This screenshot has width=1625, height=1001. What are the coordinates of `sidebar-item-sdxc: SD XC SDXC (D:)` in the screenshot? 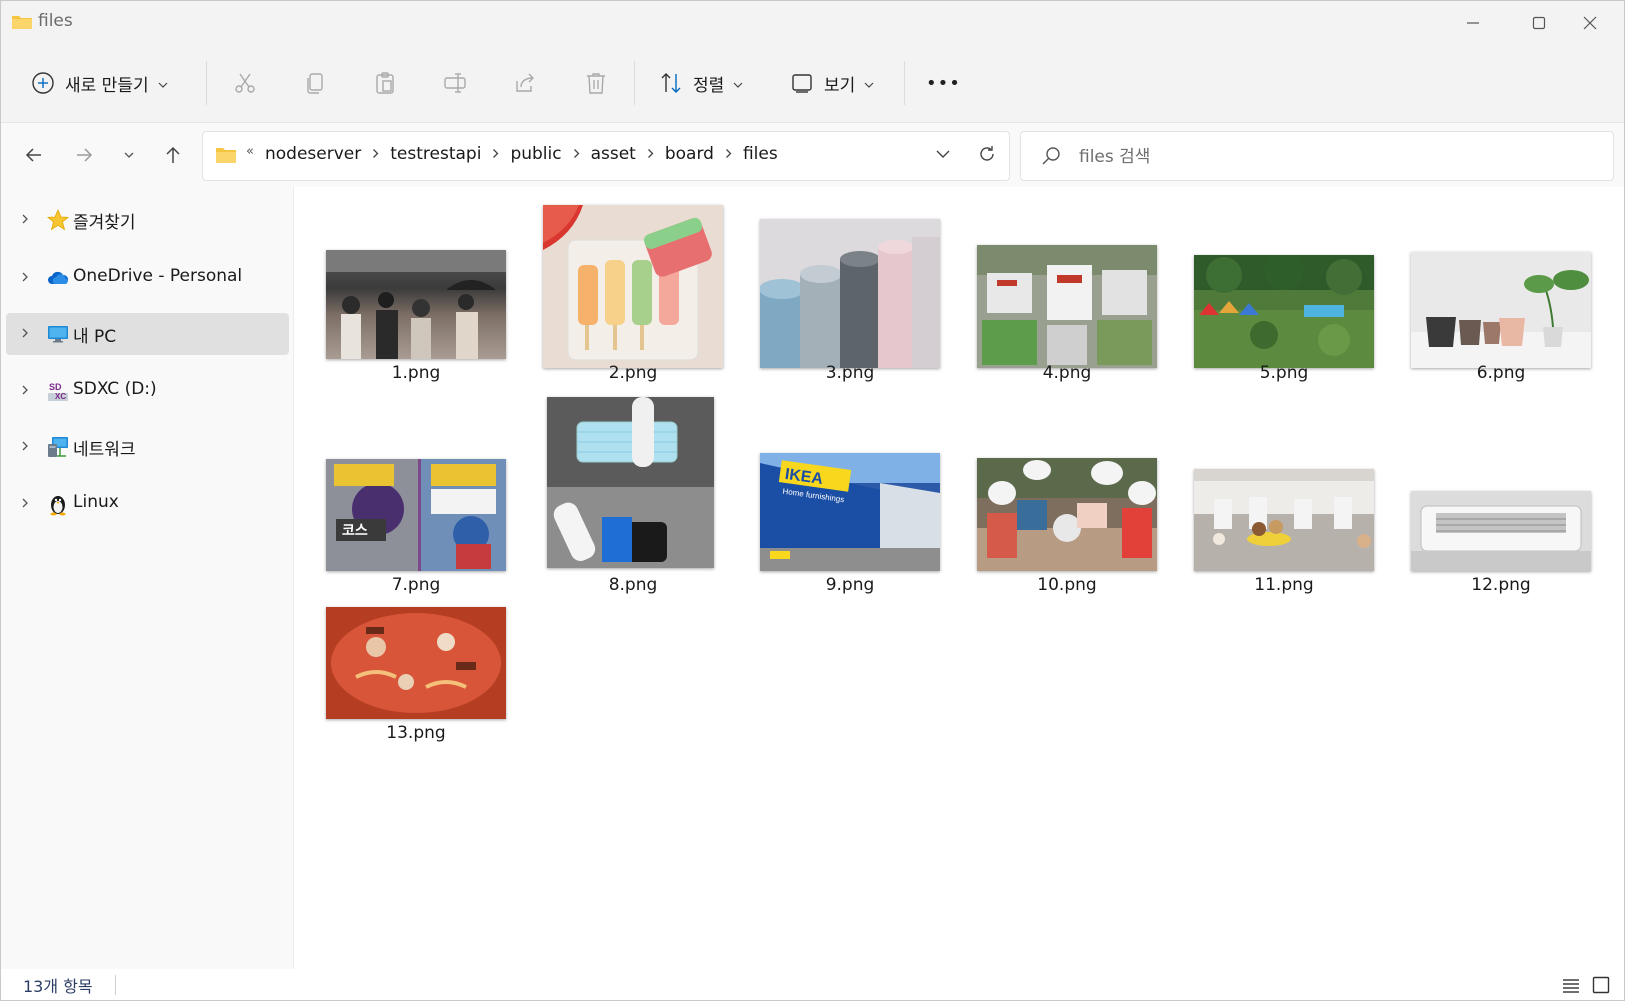 It's located at (147, 391).